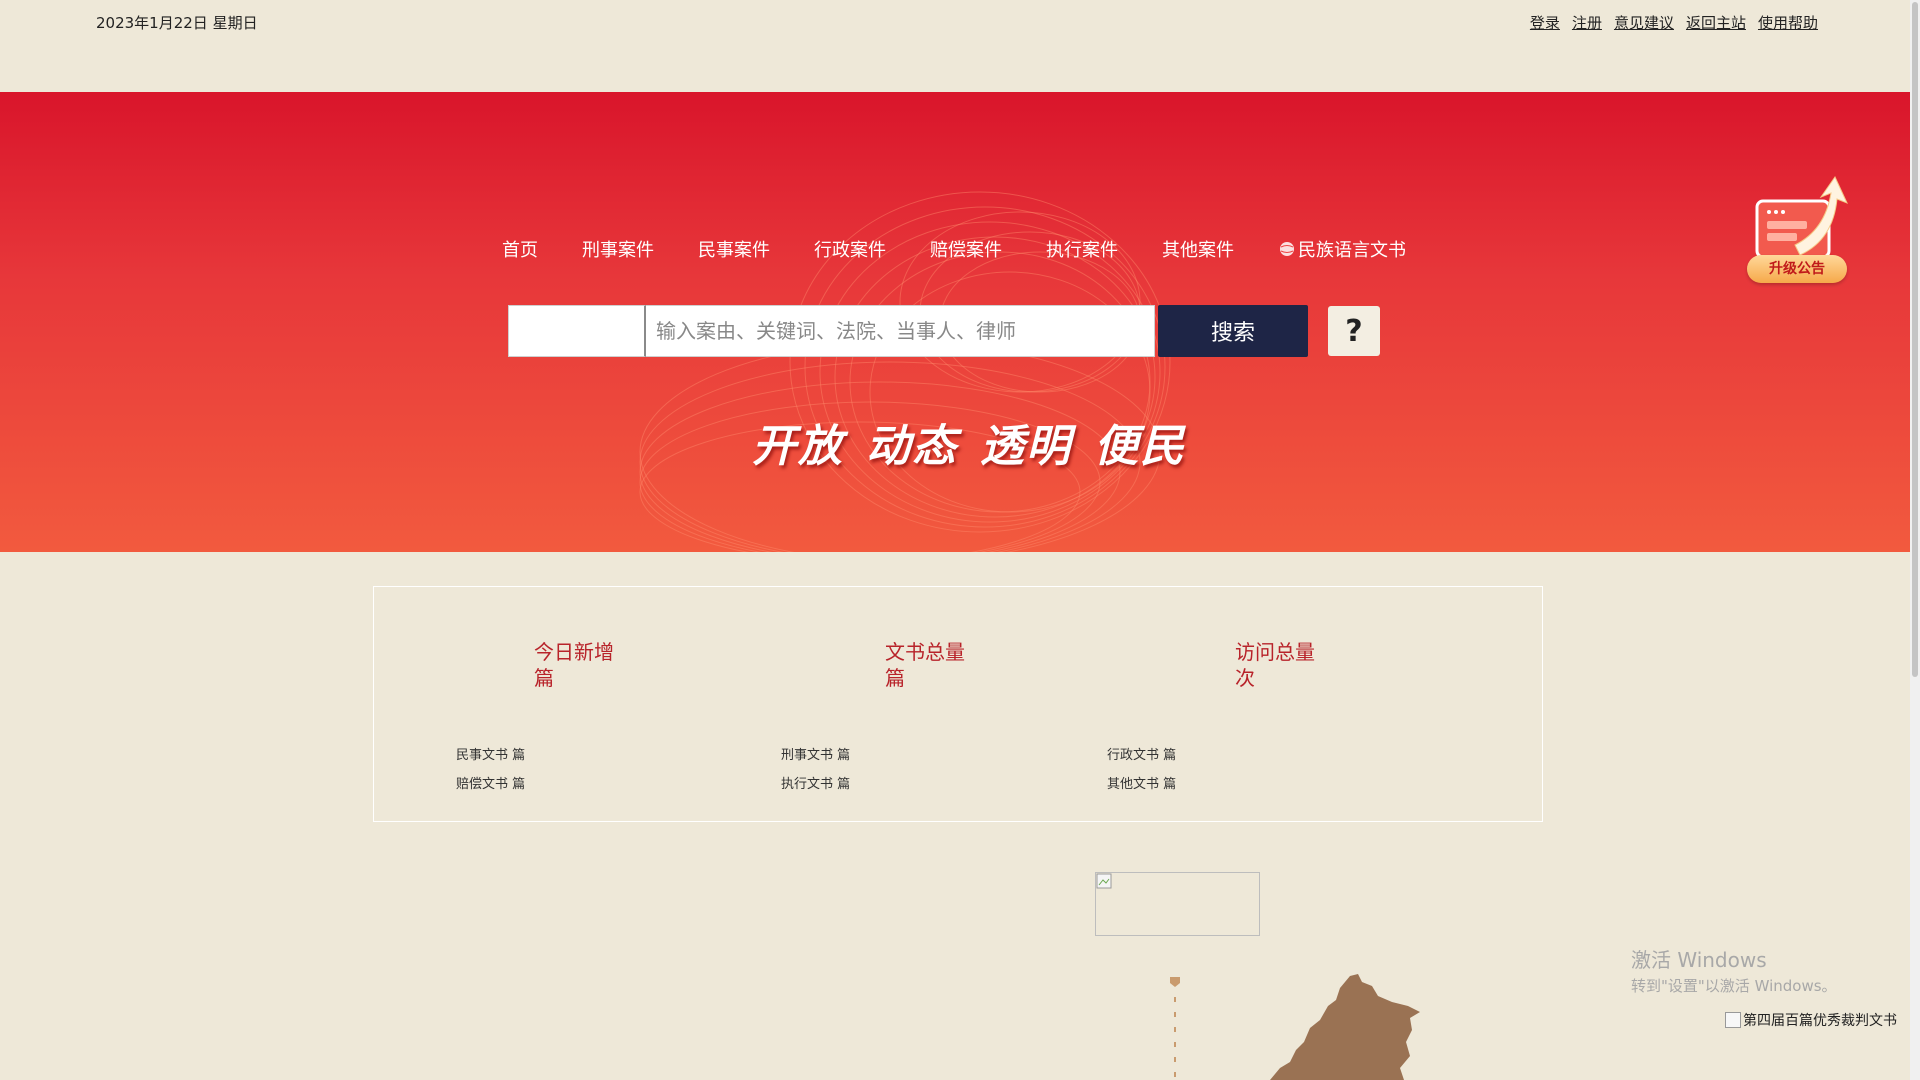 The width and height of the screenshot is (1920, 1080). I want to click on stat-total-label: 文书总量, so click(925, 652).